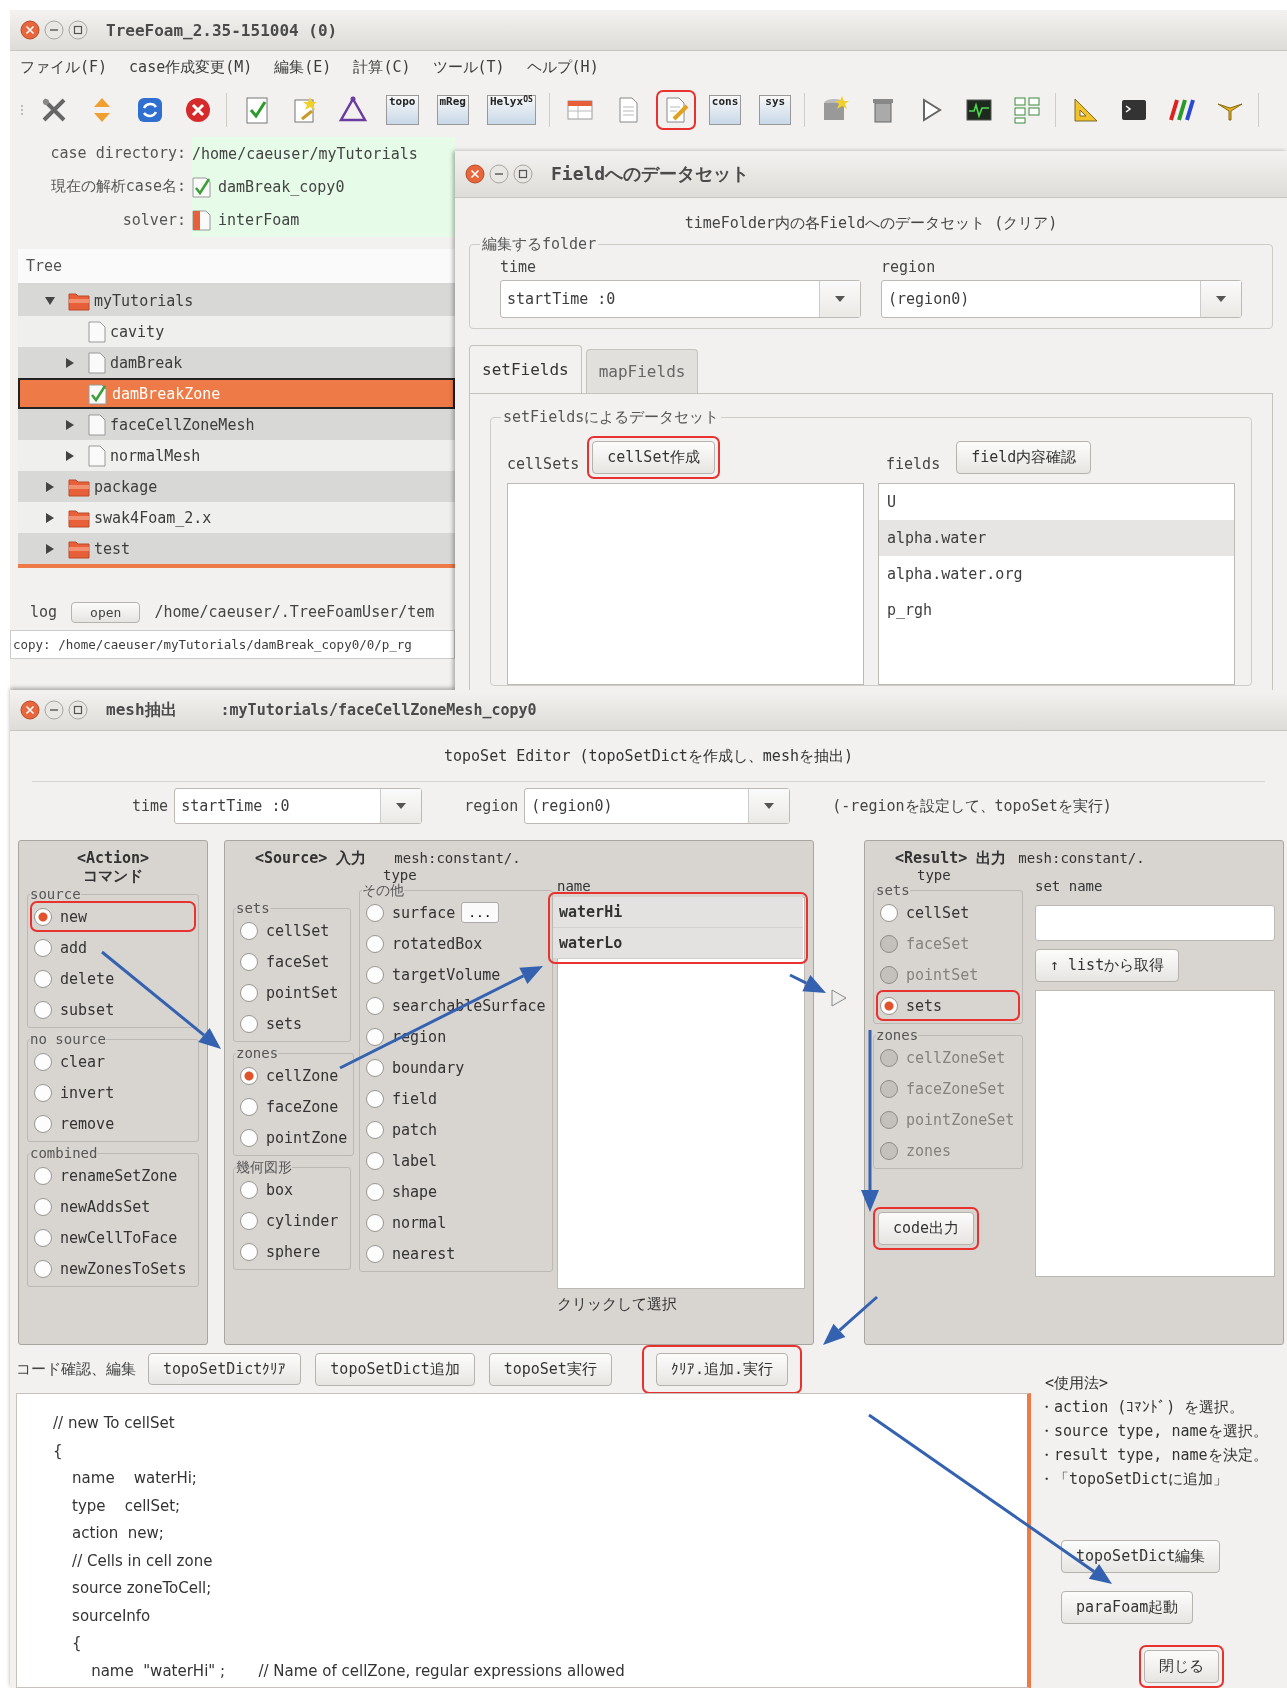 This screenshot has height=1688, width=1287. I want to click on radio-option: rotatedBox, so click(424, 943).